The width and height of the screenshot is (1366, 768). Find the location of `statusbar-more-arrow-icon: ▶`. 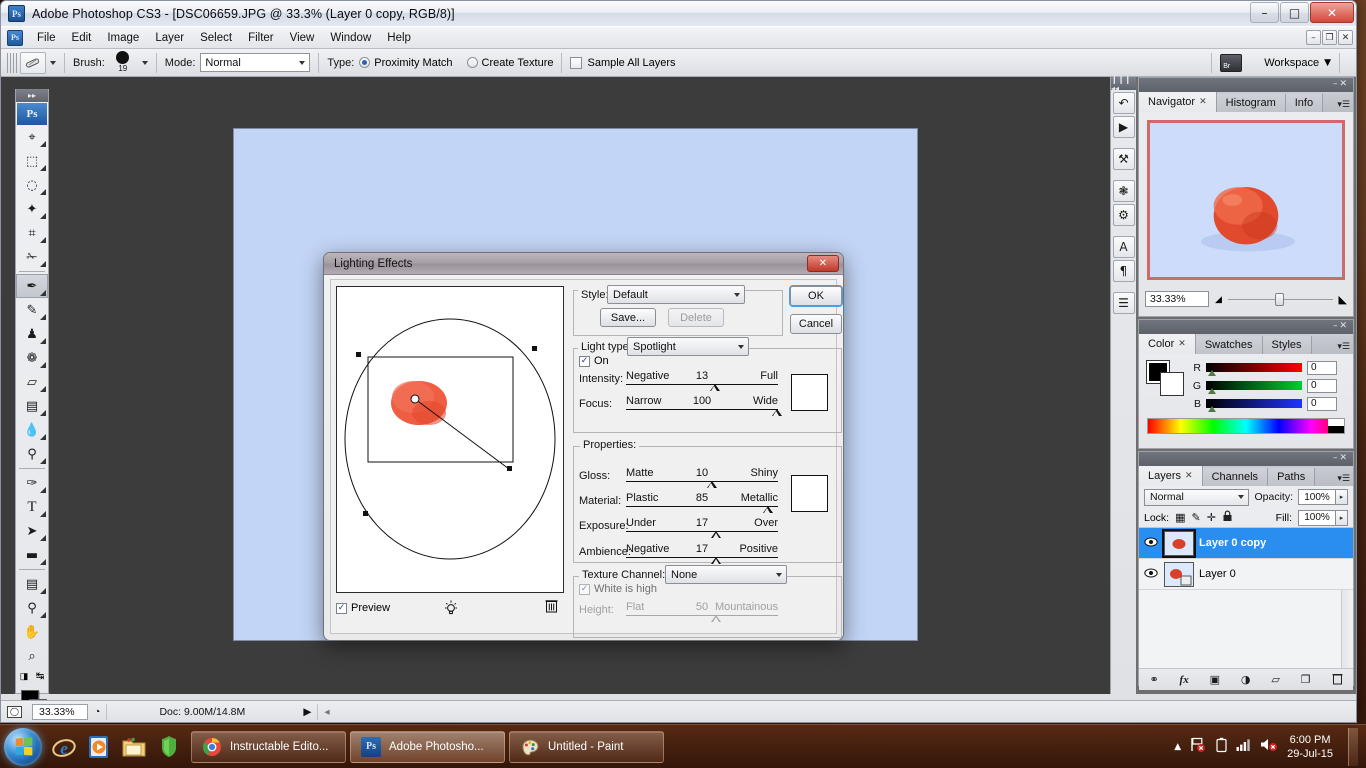

statusbar-more-arrow-icon: ▶ is located at coordinates (307, 712).